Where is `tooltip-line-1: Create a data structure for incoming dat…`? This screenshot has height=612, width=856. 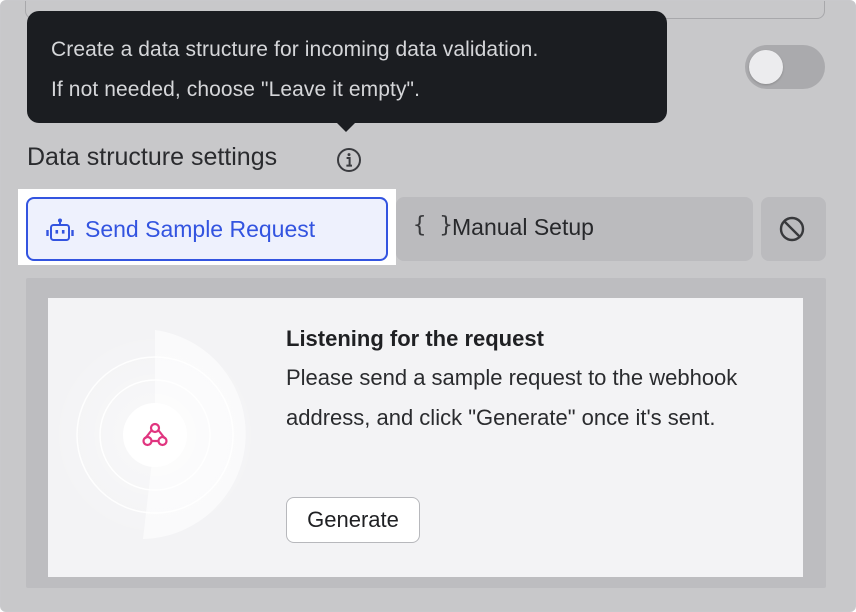
tooltip-line-1: Create a data structure for incoming dat… is located at coordinates (295, 49).